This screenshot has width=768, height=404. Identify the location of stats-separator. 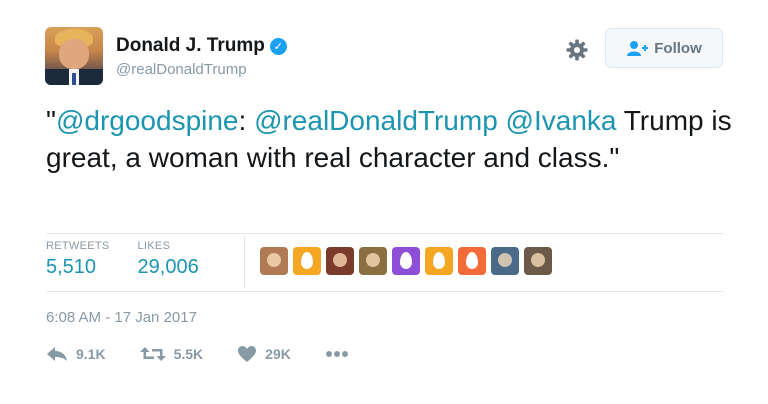
(244, 262).